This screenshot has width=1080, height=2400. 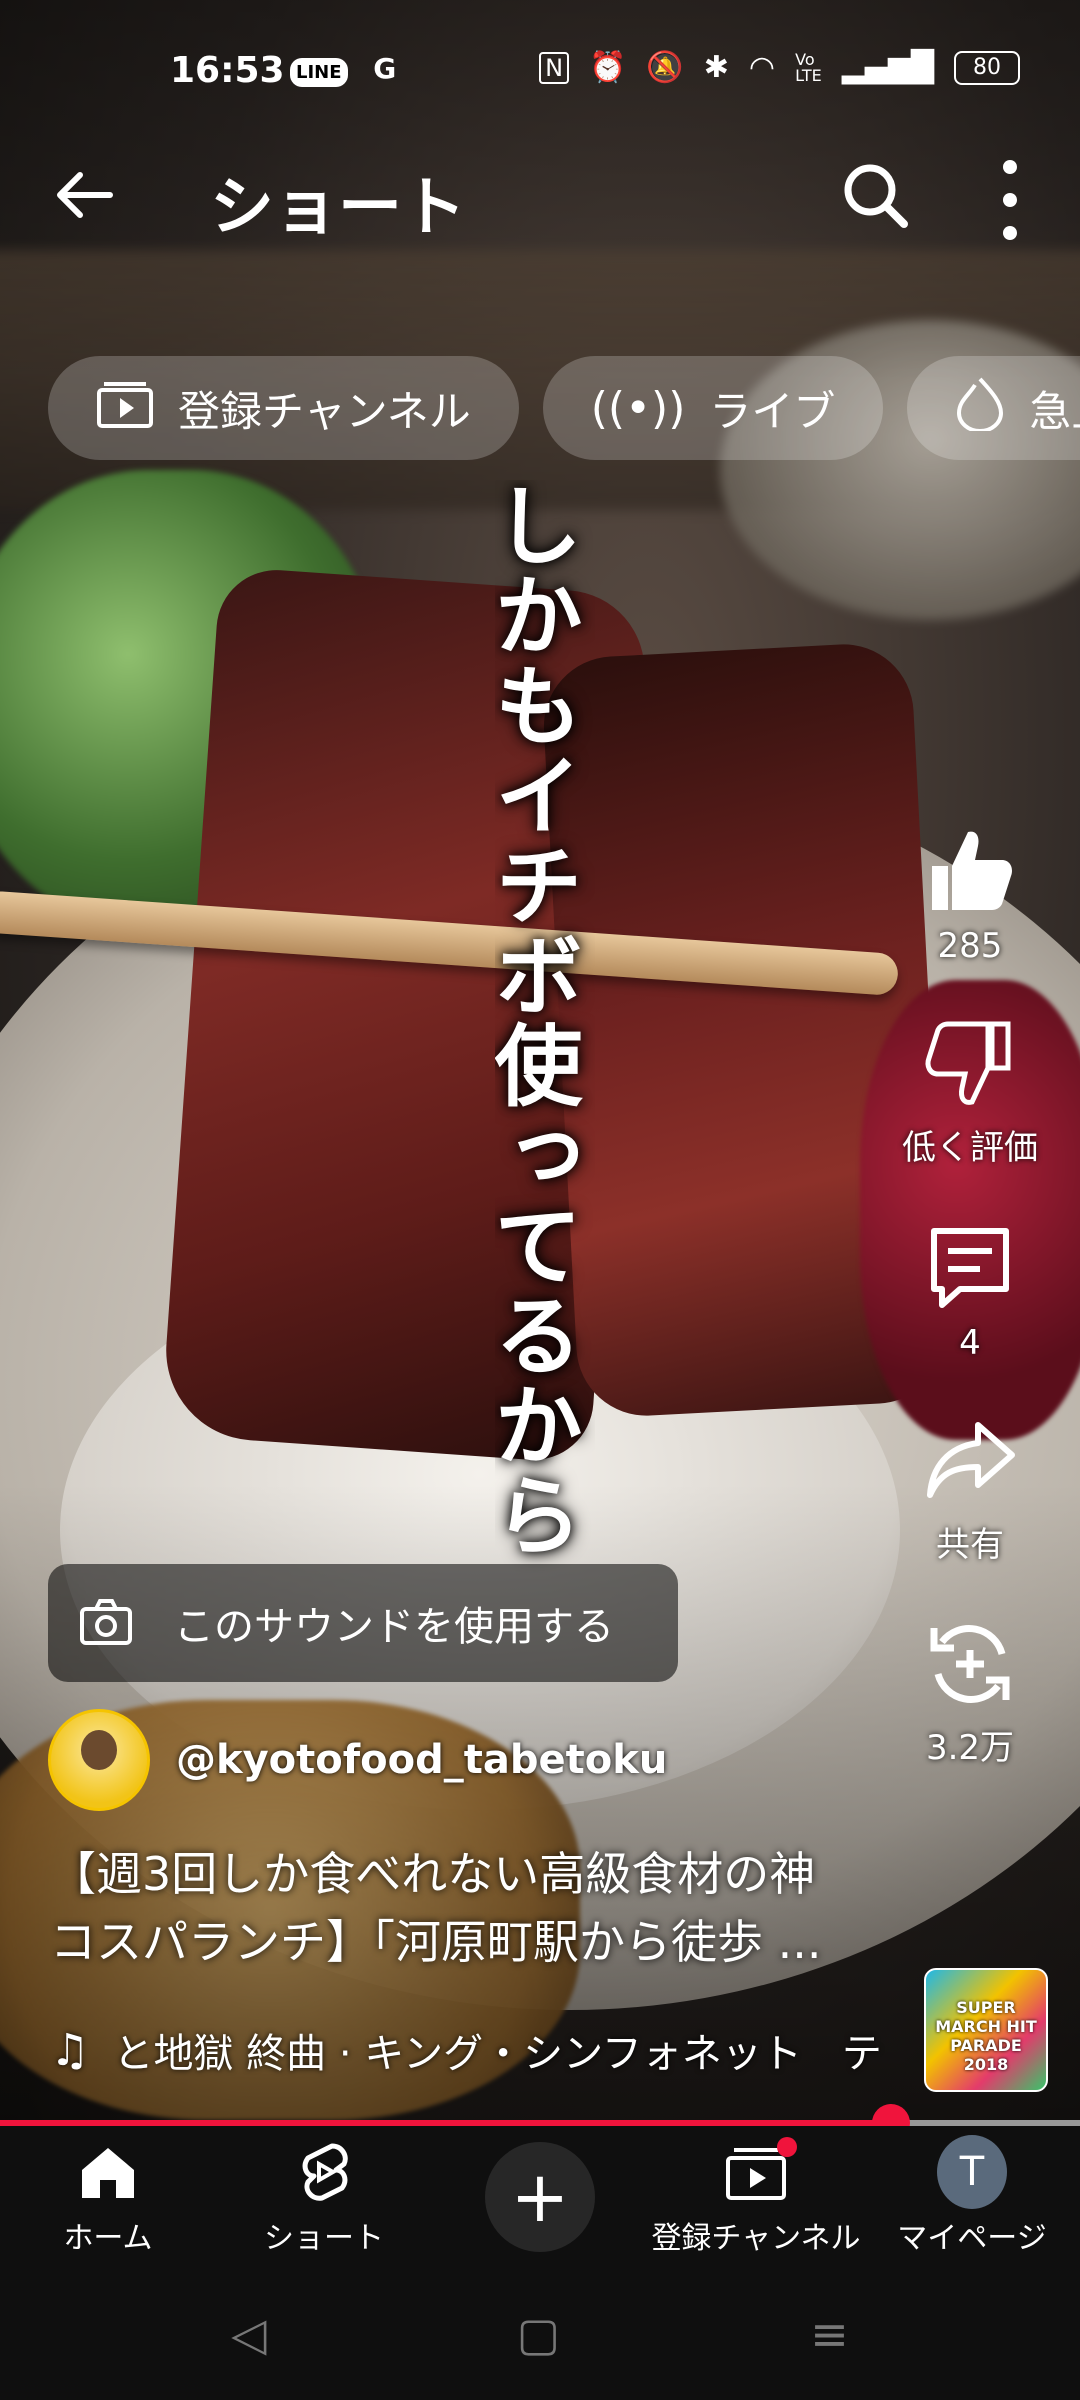 I want to click on nav-subscriptions: 登録チャンネル, so click(x=756, y=2197).